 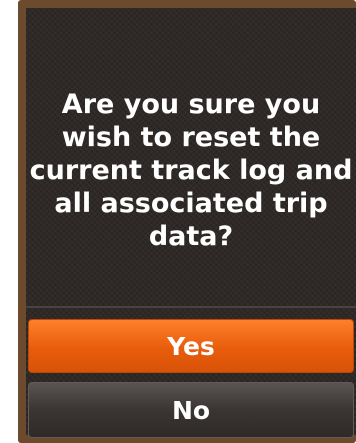 I want to click on no-button: No, so click(x=191, y=410).